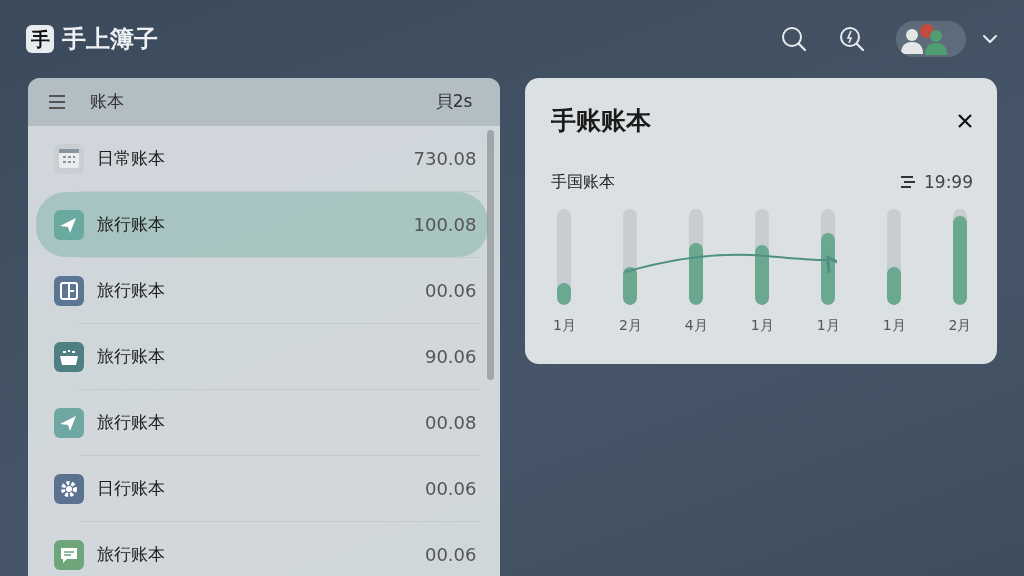  Describe the element at coordinates (908, 182) in the screenshot. I see `filter-icon` at that location.